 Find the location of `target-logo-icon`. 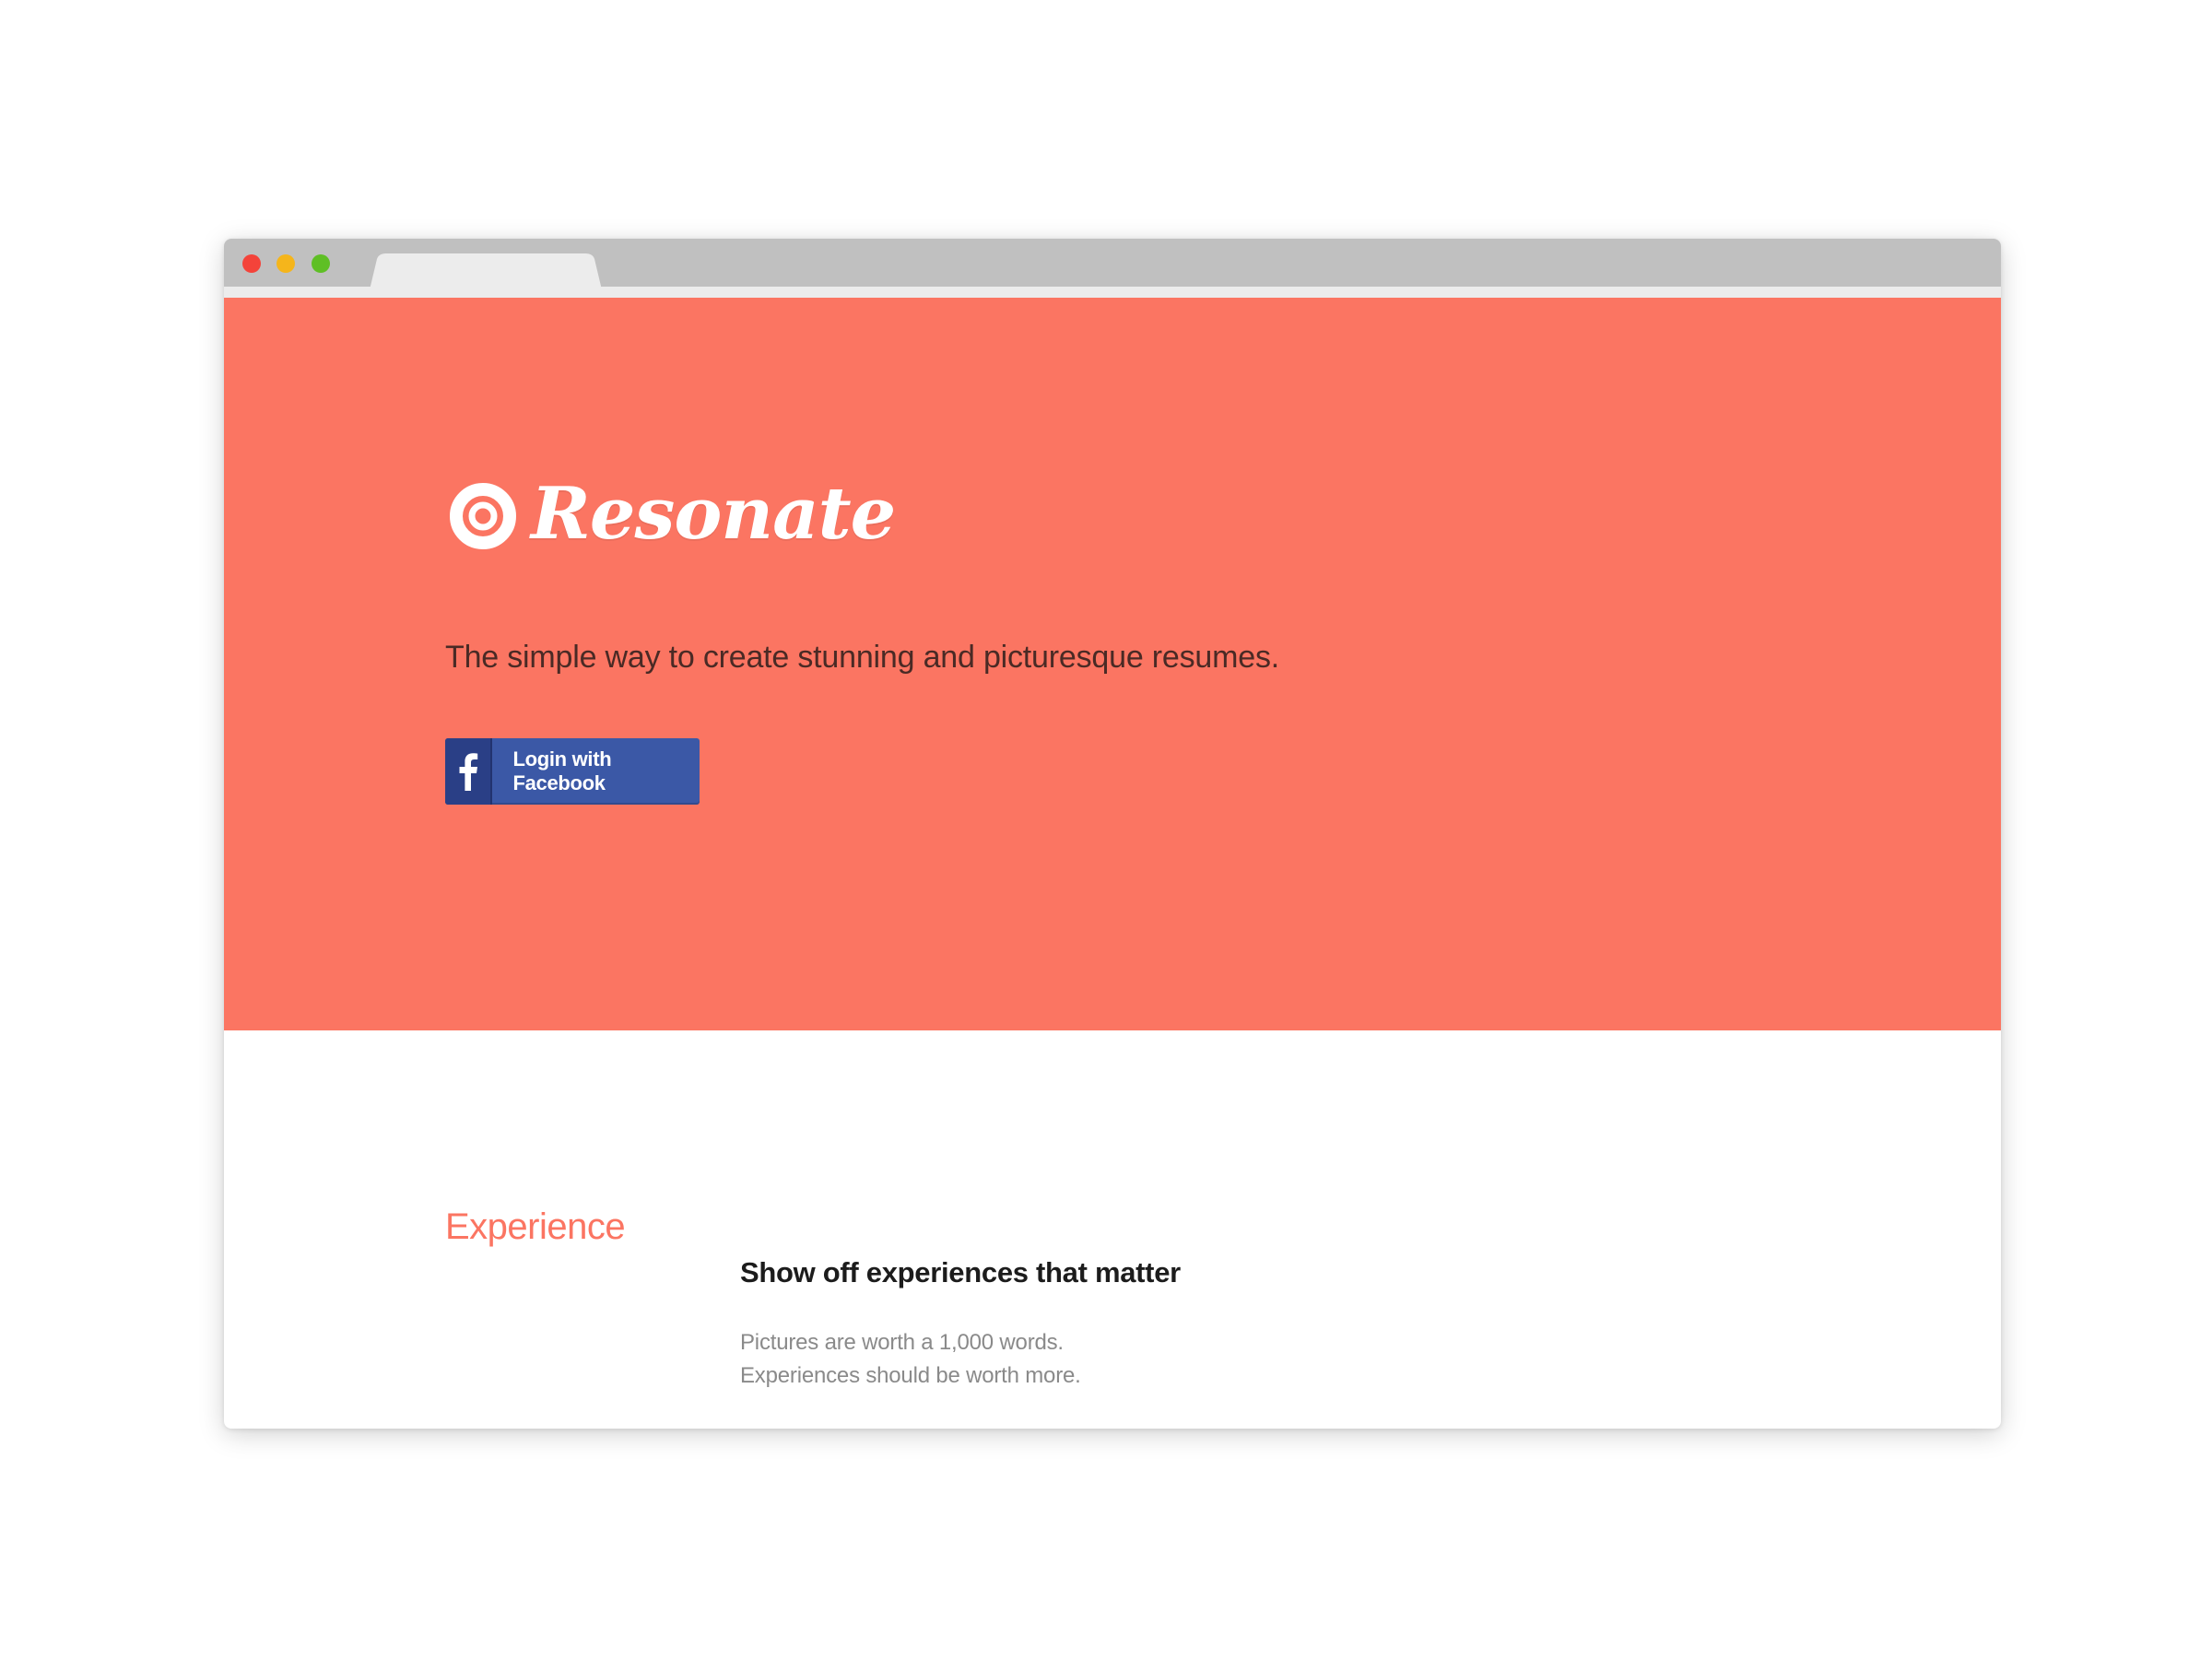

target-logo-icon is located at coordinates (483, 516).